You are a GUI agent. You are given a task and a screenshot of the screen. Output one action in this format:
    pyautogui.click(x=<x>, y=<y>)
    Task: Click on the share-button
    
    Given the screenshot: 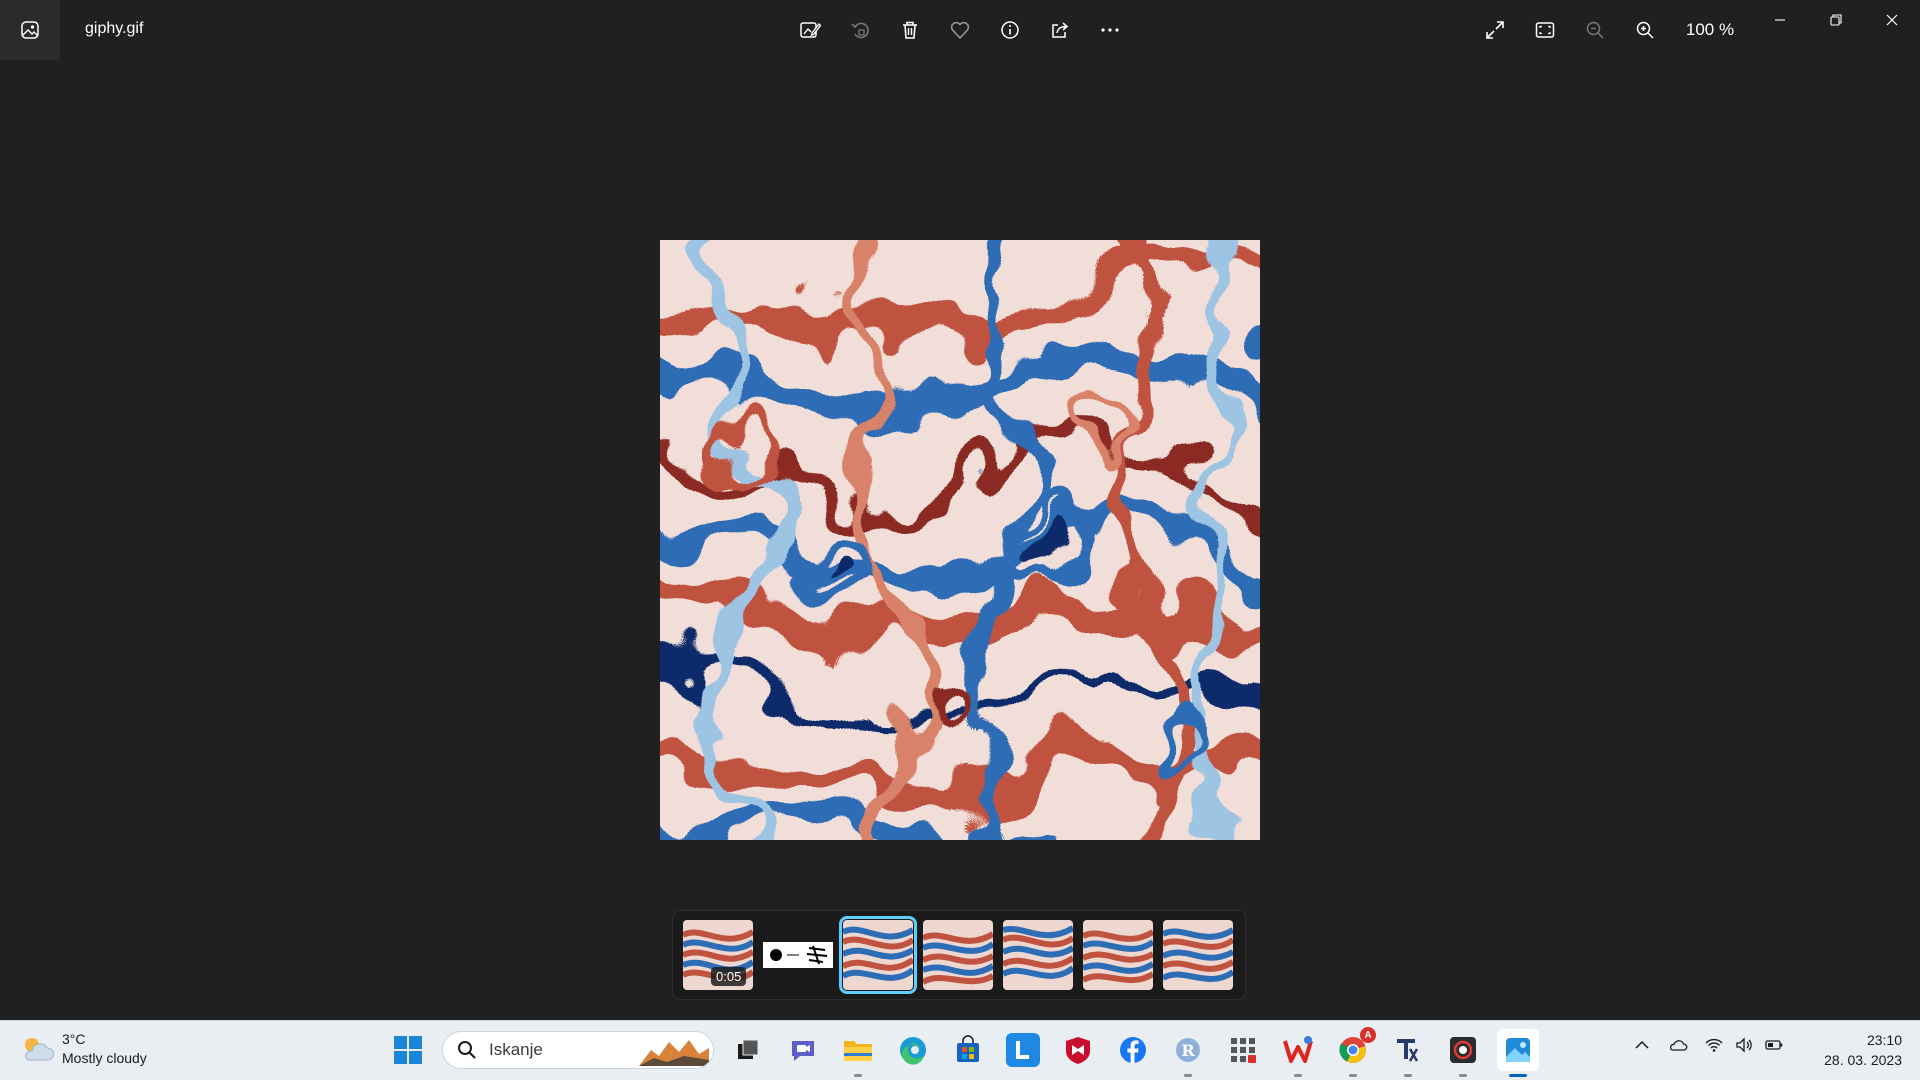 What is the action you would take?
    pyautogui.click(x=1060, y=30)
    